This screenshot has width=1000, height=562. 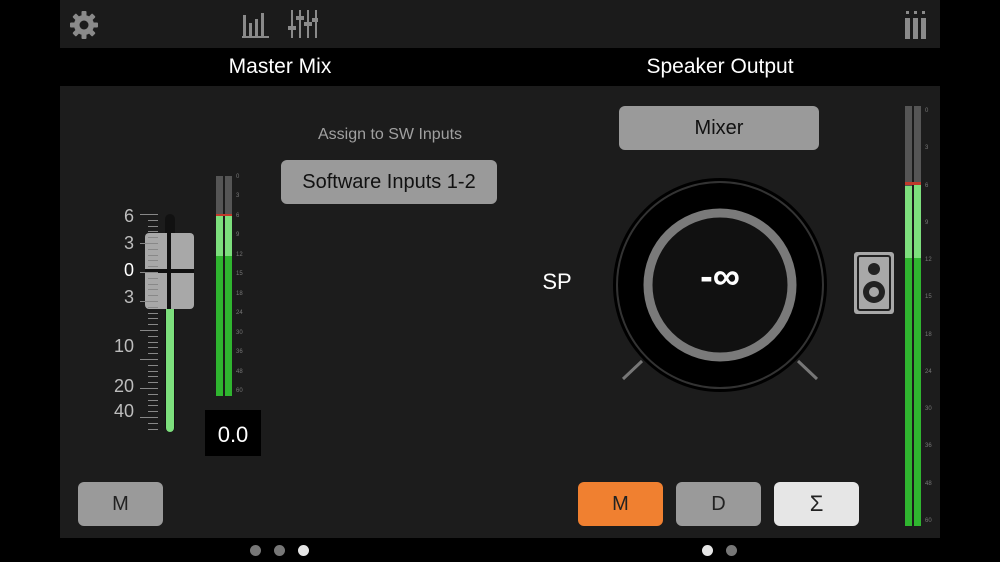 What do you see at coordinates (816, 504) in the screenshot?
I see `speaker-mono-sum-button: Σ` at bounding box center [816, 504].